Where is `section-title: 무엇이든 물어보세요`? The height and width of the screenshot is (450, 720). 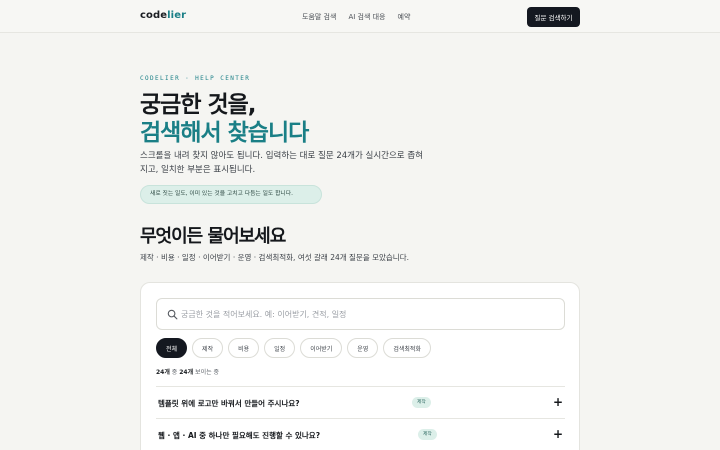 section-title: 무엇이든 물어보세요 is located at coordinates (213, 236).